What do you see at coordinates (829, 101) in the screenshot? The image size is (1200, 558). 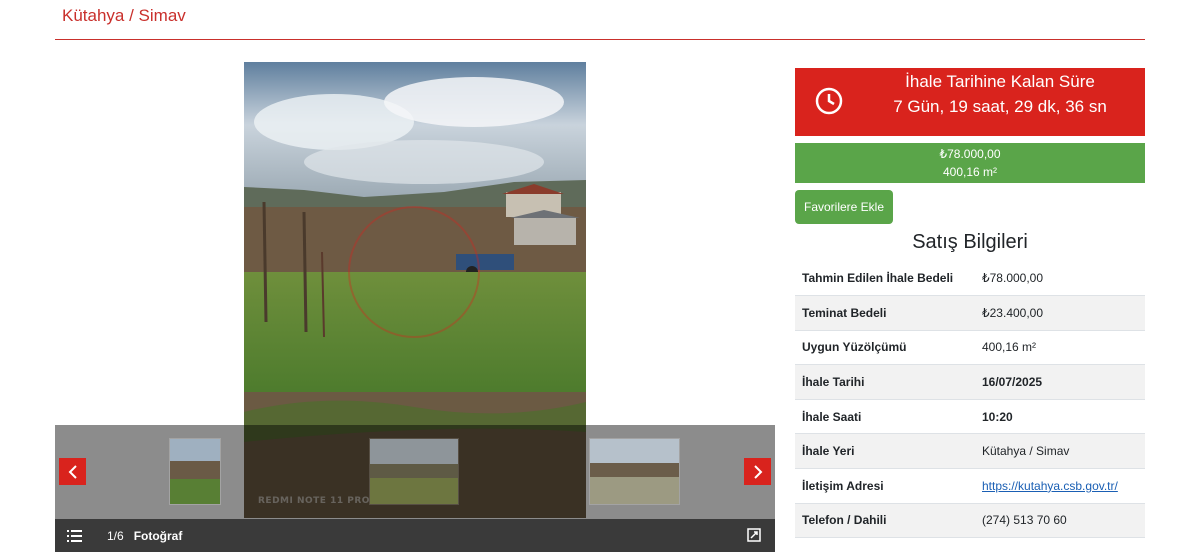 I see `clock-icon` at bounding box center [829, 101].